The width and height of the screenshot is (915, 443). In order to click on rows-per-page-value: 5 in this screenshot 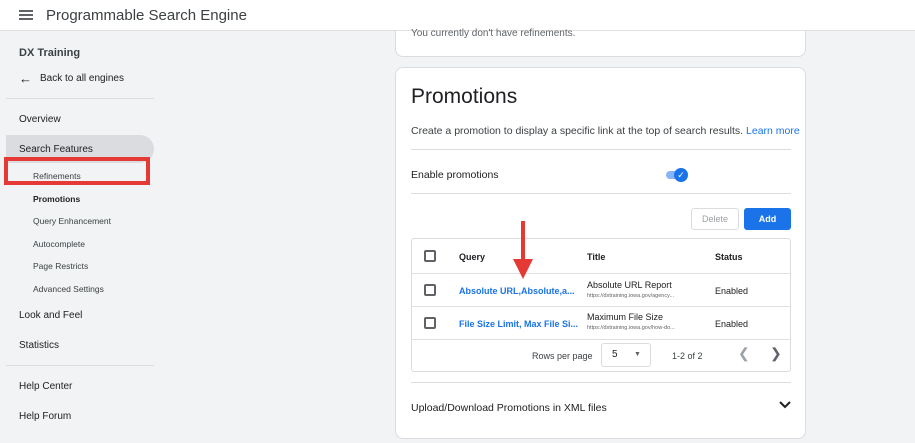, I will do `click(615, 354)`.